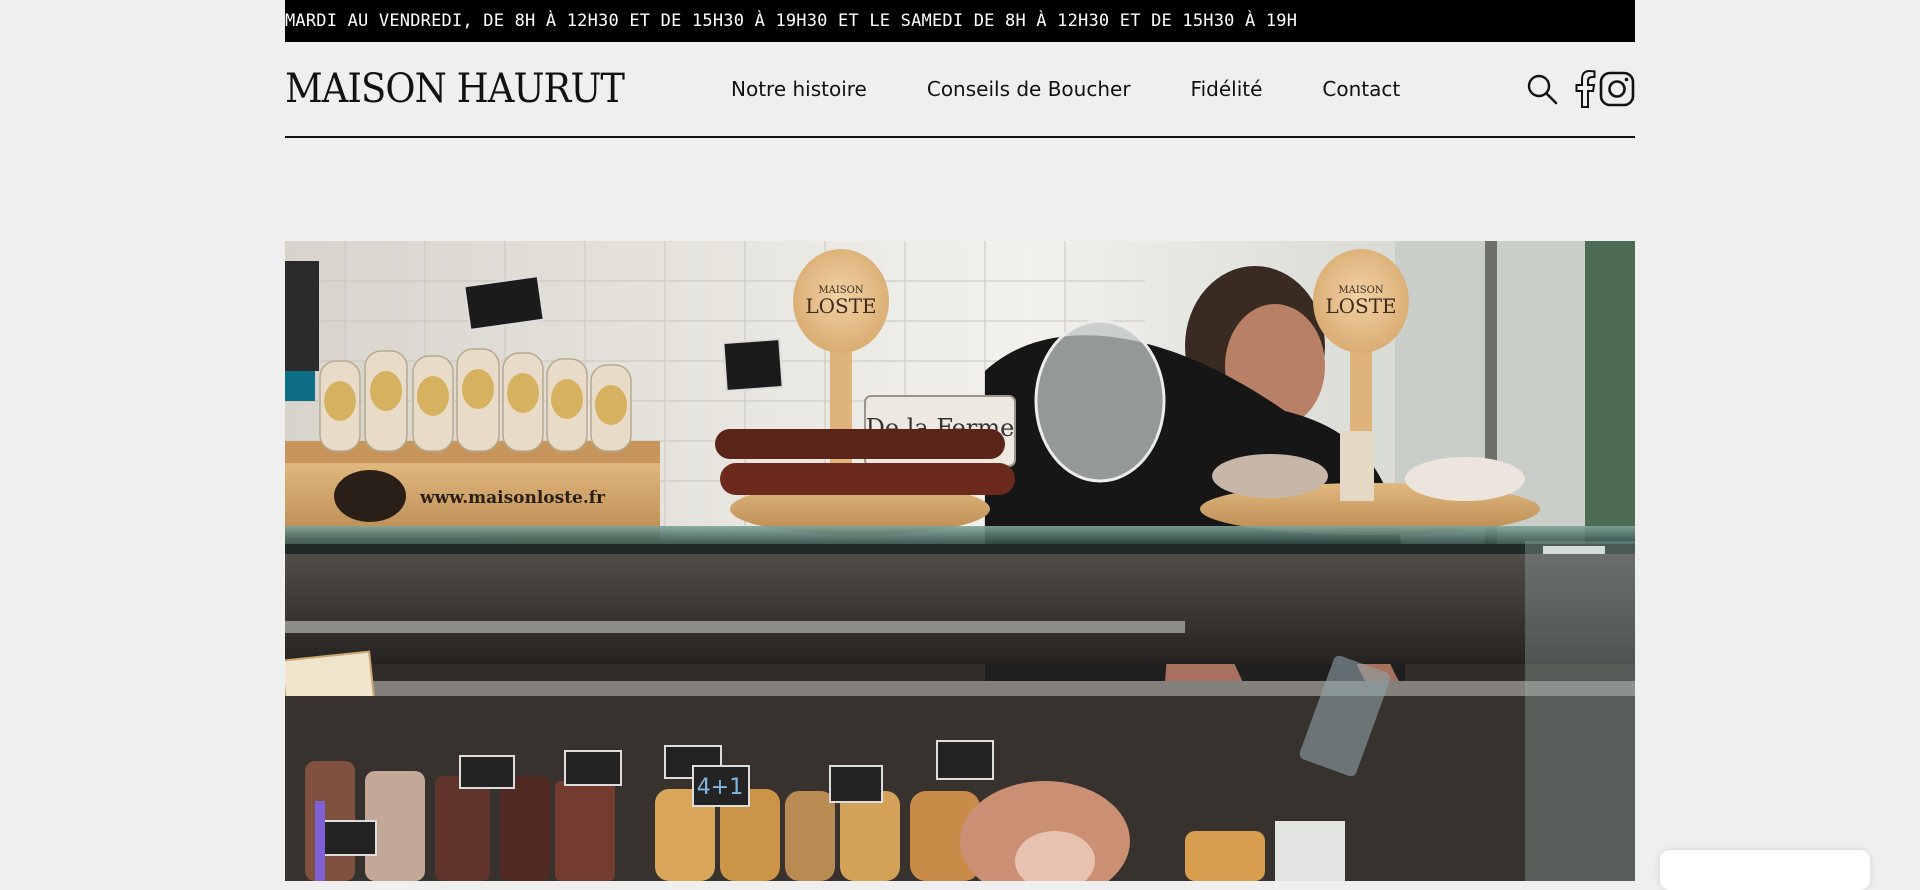  What do you see at coordinates (1765, 870) in the screenshot?
I see `chat-widget` at bounding box center [1765, 870].